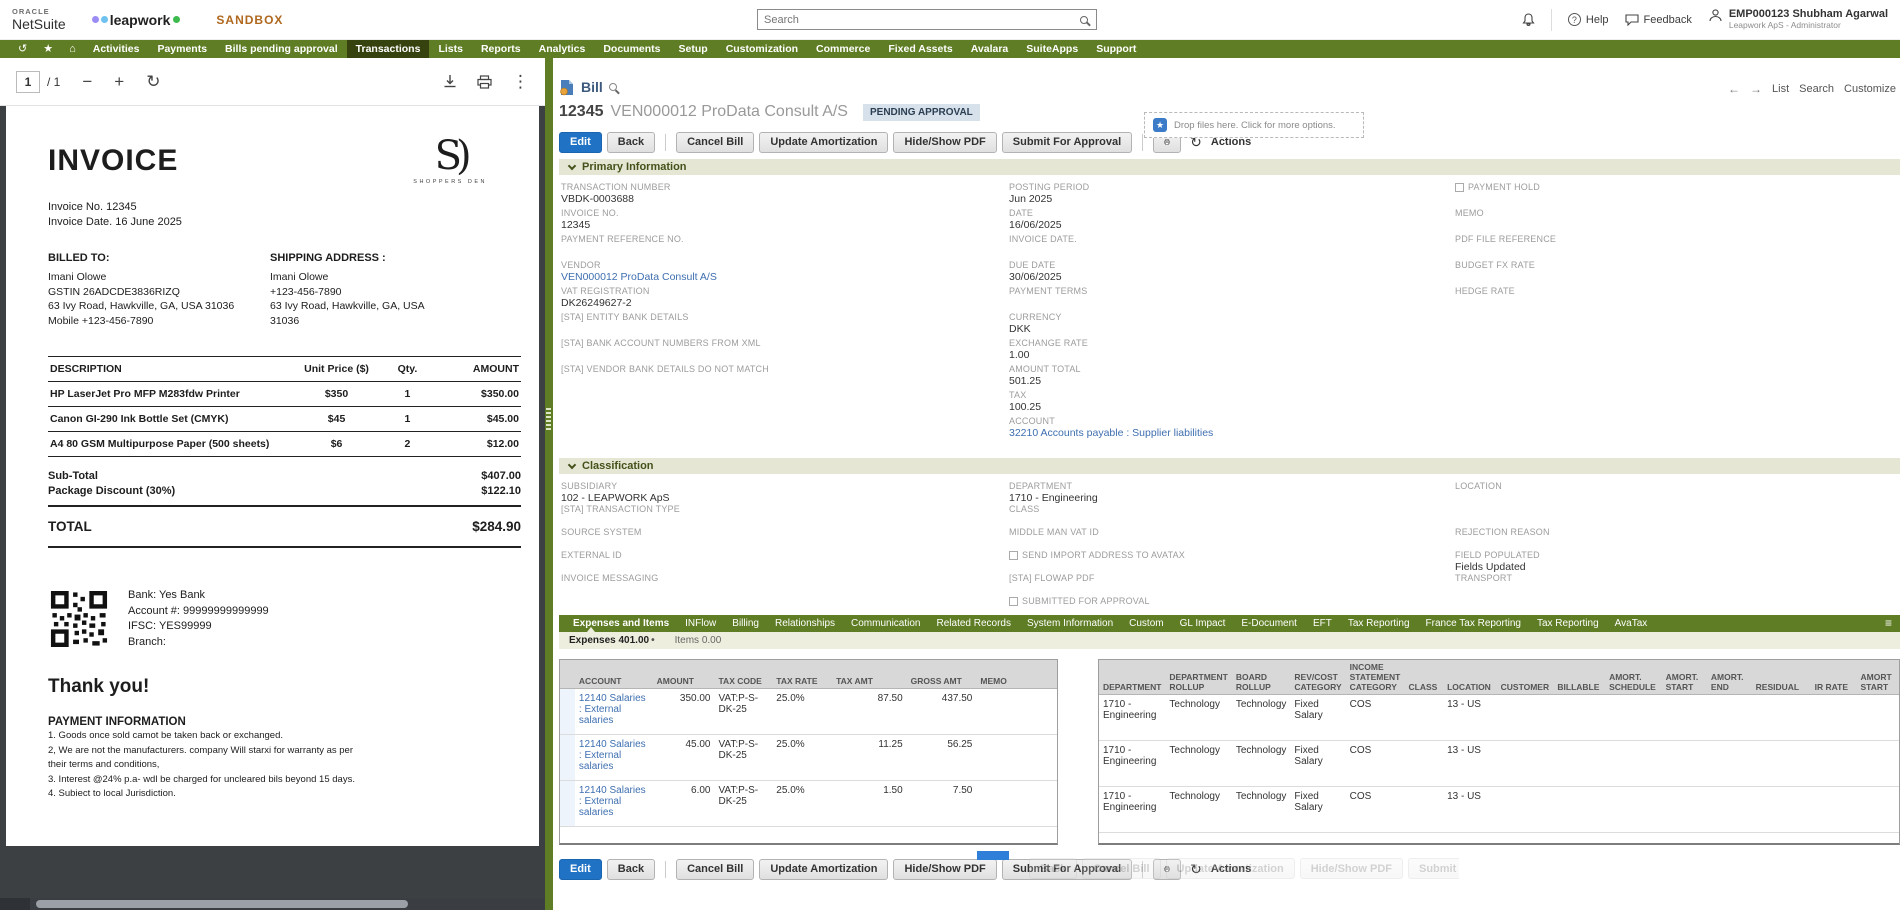 This screenshot has height=911, width=1900. What do you see at coordinates (1203, 623) in the screenshot?
I see `record-tab: GL Impact` at bounding box center [1203, 623].